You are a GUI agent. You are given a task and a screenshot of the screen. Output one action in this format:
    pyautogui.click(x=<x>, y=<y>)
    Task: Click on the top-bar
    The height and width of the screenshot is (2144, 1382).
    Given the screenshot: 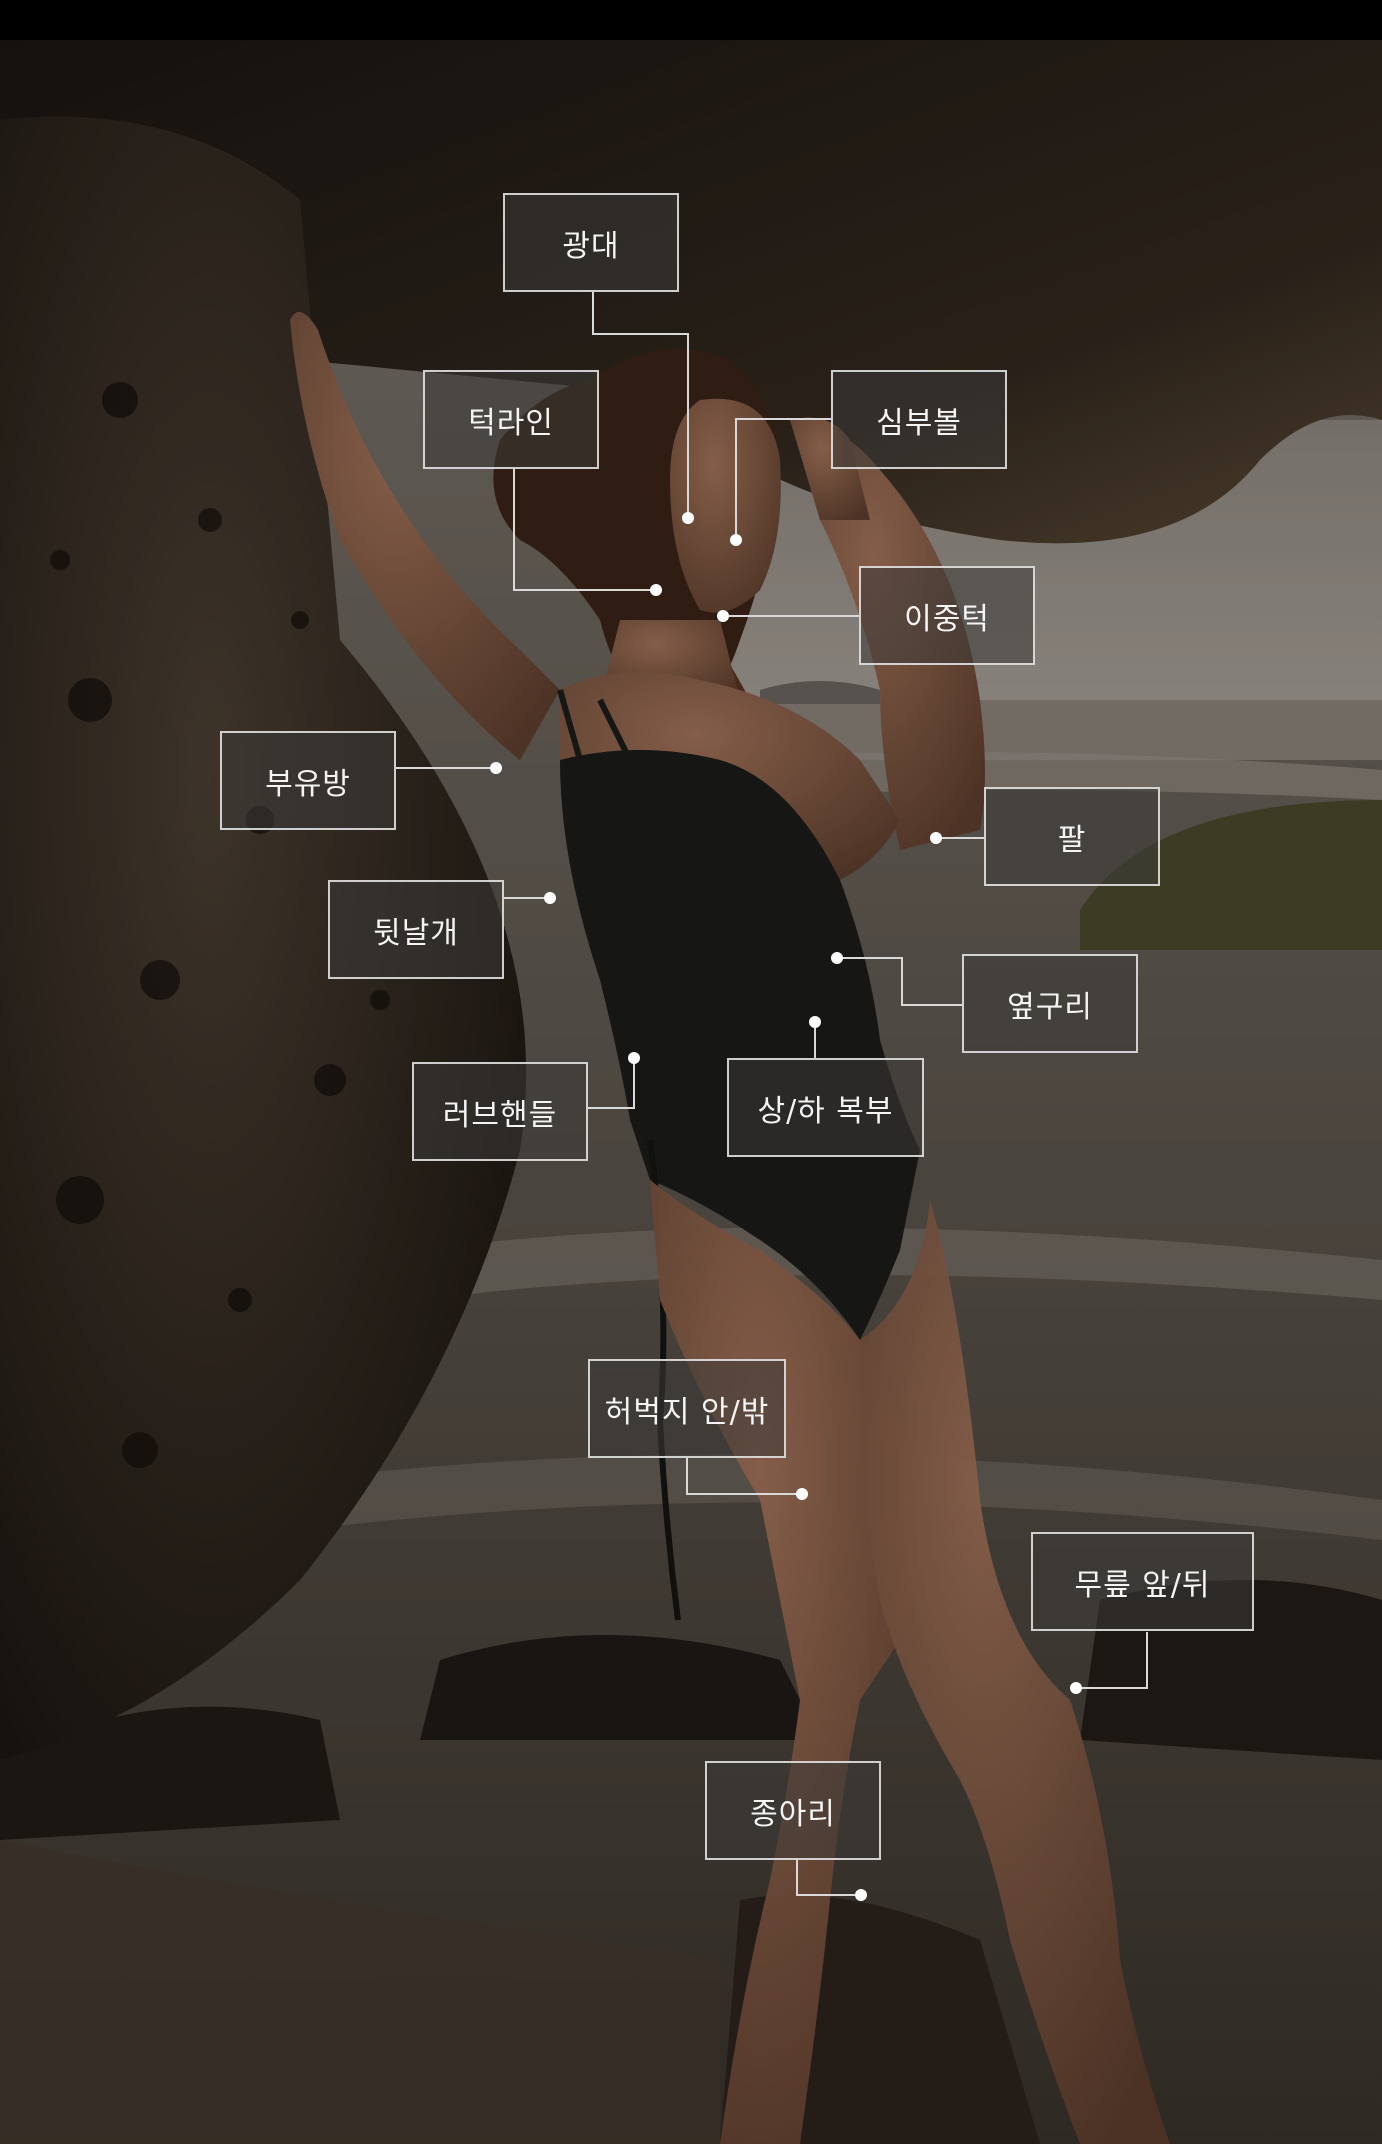 What is the action you would take?
    pyautogui.click(x=691, y=20)
    